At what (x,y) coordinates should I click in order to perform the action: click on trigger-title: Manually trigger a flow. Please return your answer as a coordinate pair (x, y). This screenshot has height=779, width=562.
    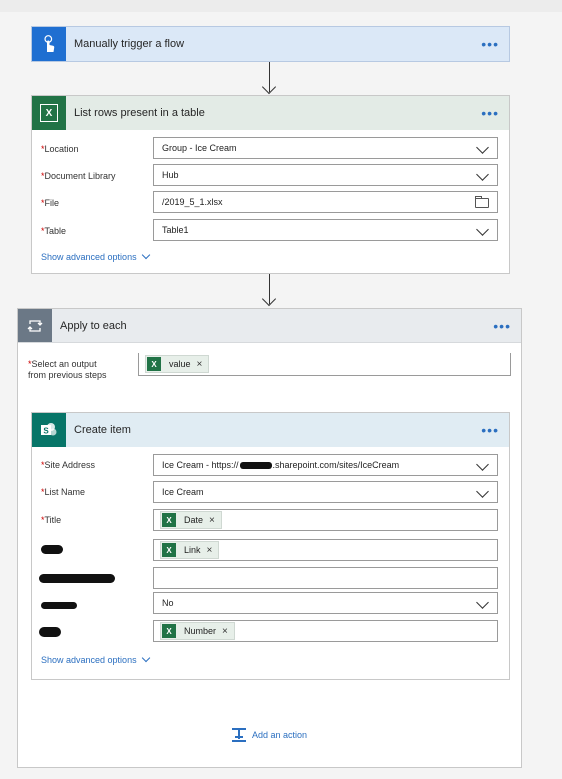
    Looking at the image, I should click on (129, 44).